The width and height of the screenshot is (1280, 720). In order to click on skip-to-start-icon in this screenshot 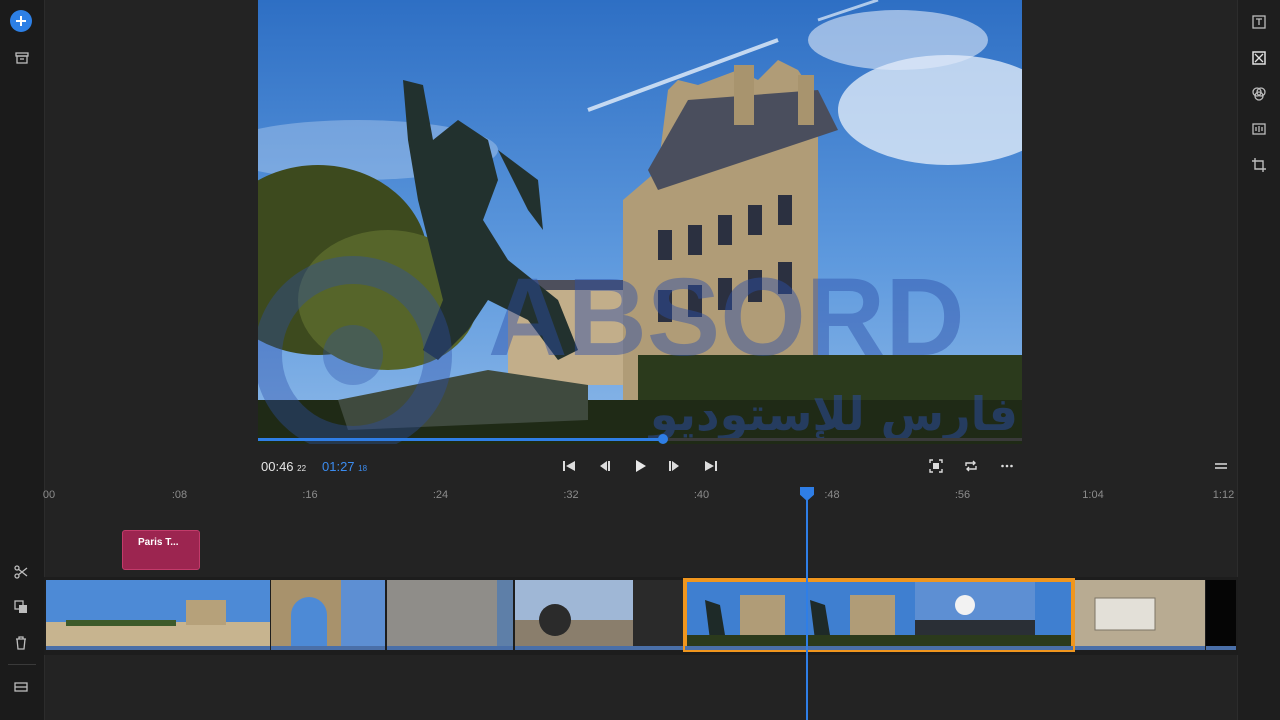, I will do `click(569, 466)`.